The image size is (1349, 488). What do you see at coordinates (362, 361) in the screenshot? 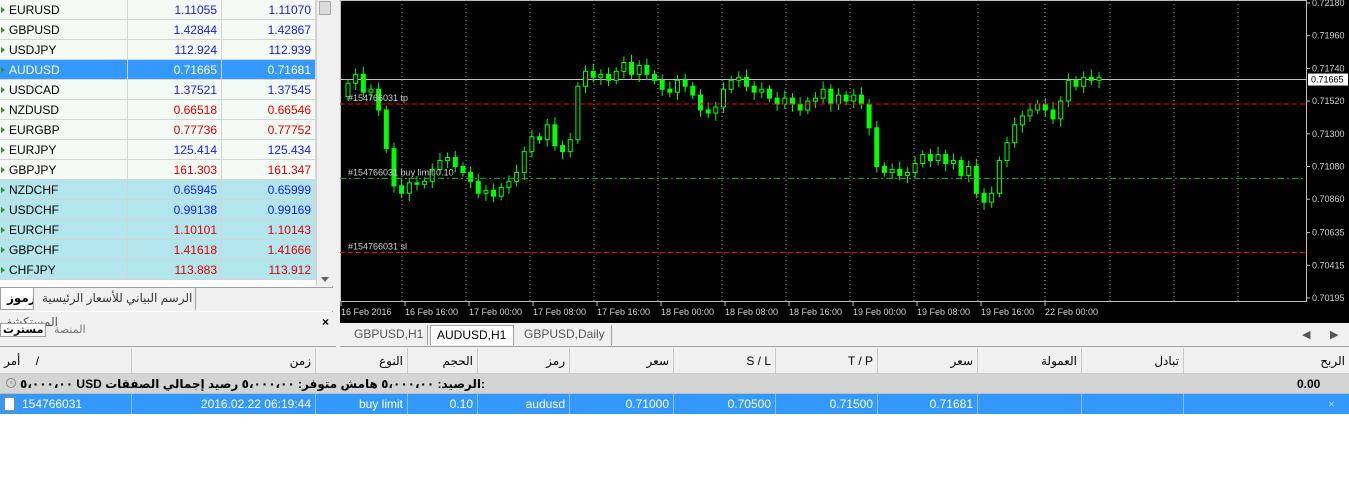
I see `col-type: النوع` at bounding box center [362, 361].